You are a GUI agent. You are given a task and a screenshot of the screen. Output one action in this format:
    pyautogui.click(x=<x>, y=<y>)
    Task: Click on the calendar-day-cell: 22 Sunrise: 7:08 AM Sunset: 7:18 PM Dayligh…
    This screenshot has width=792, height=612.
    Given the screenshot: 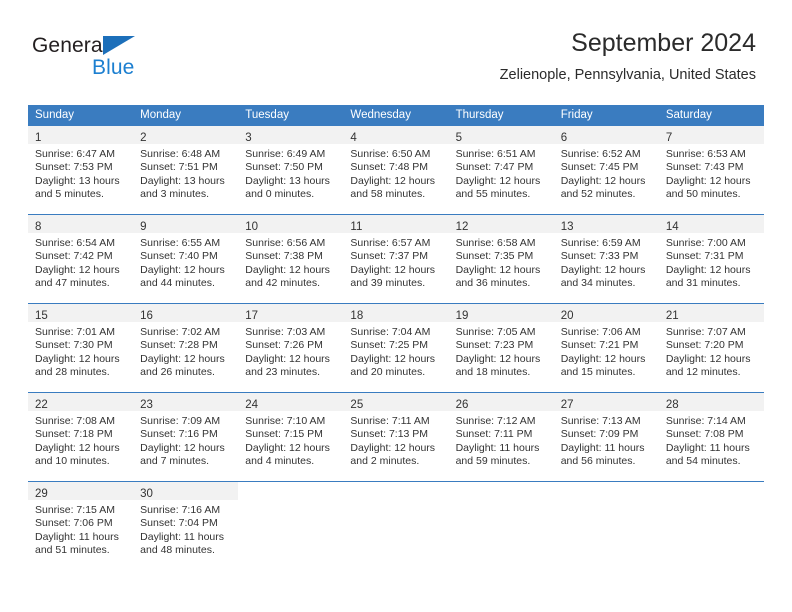 What is the action you would take?
    pyautogui.click(x=81, y=437)
    